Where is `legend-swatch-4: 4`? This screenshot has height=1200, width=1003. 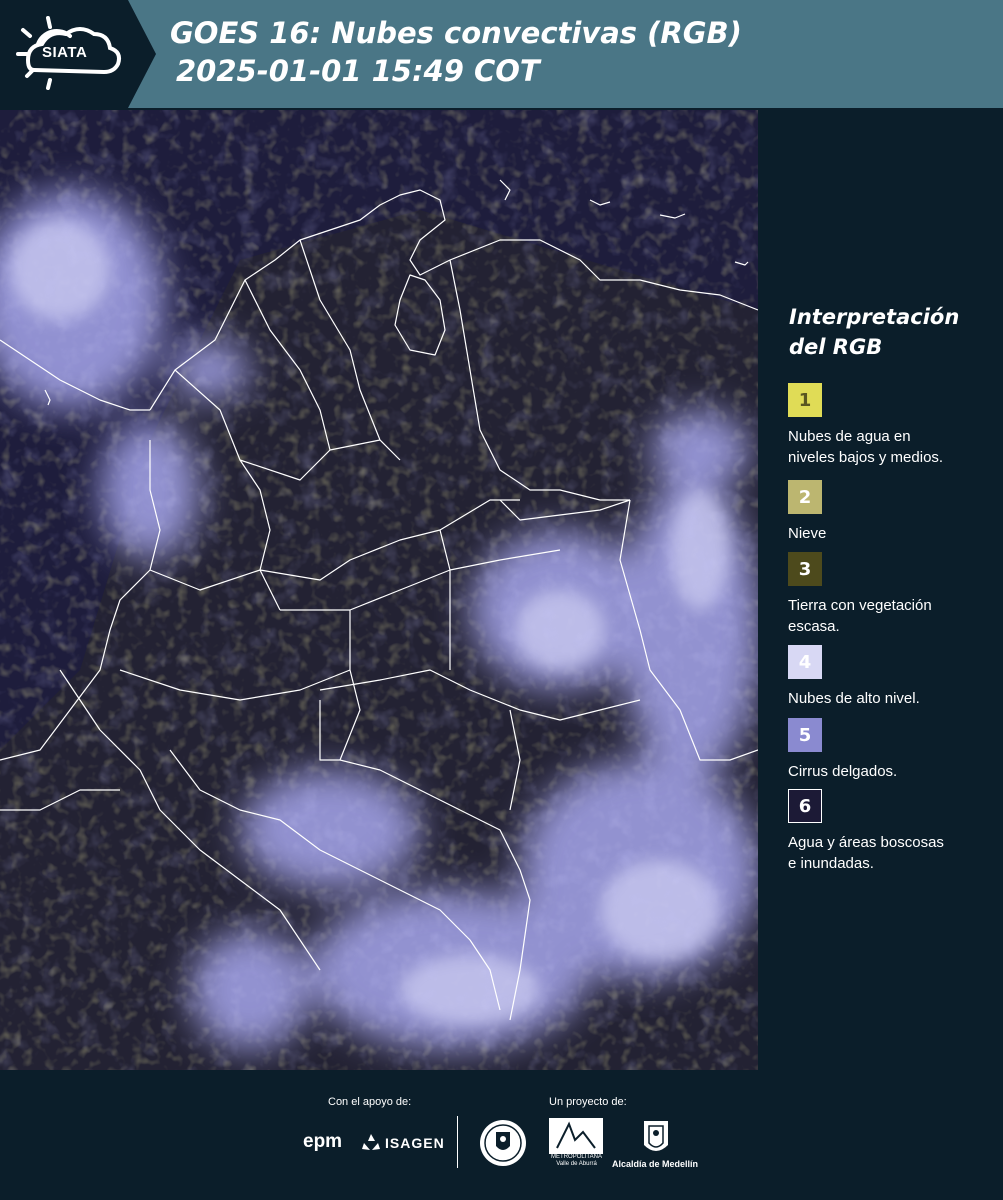
legend-swatch-4: 4 is located at coordinates (805, 662).